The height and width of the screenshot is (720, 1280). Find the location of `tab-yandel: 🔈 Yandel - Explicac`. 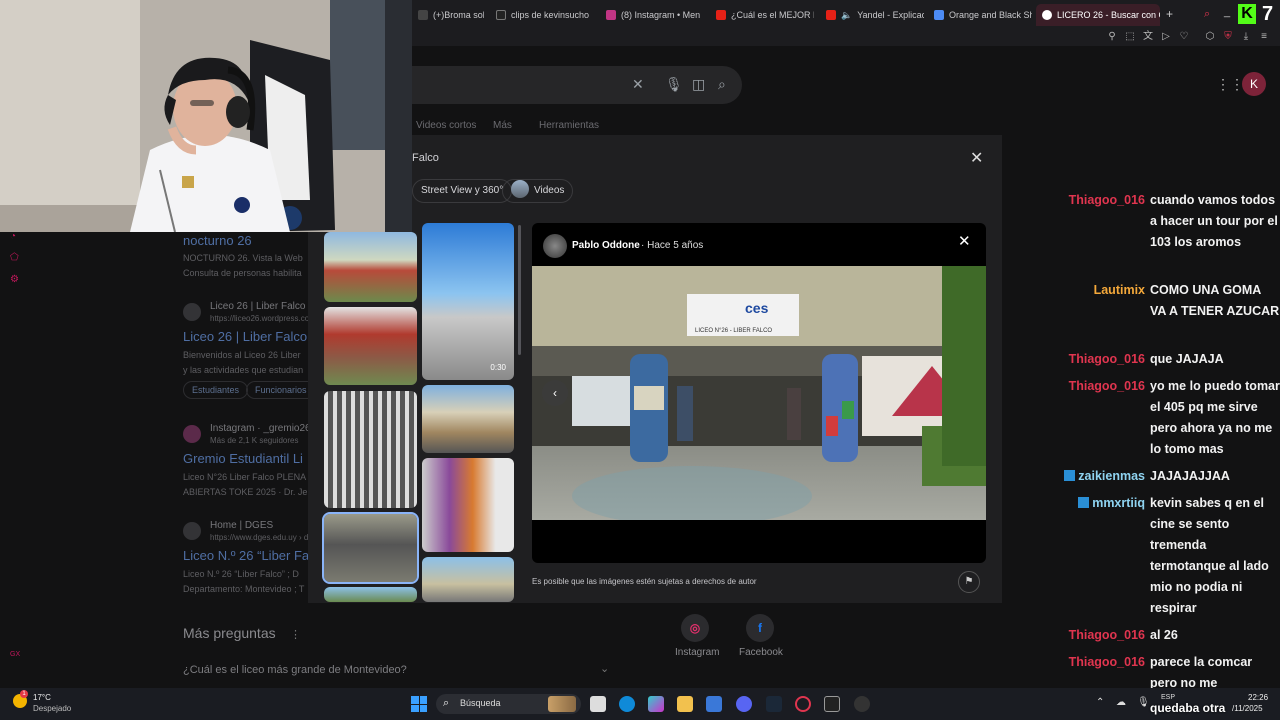

tab-yandel: 🔈 Yandel - Explicac is located at coordinates (872, 15).